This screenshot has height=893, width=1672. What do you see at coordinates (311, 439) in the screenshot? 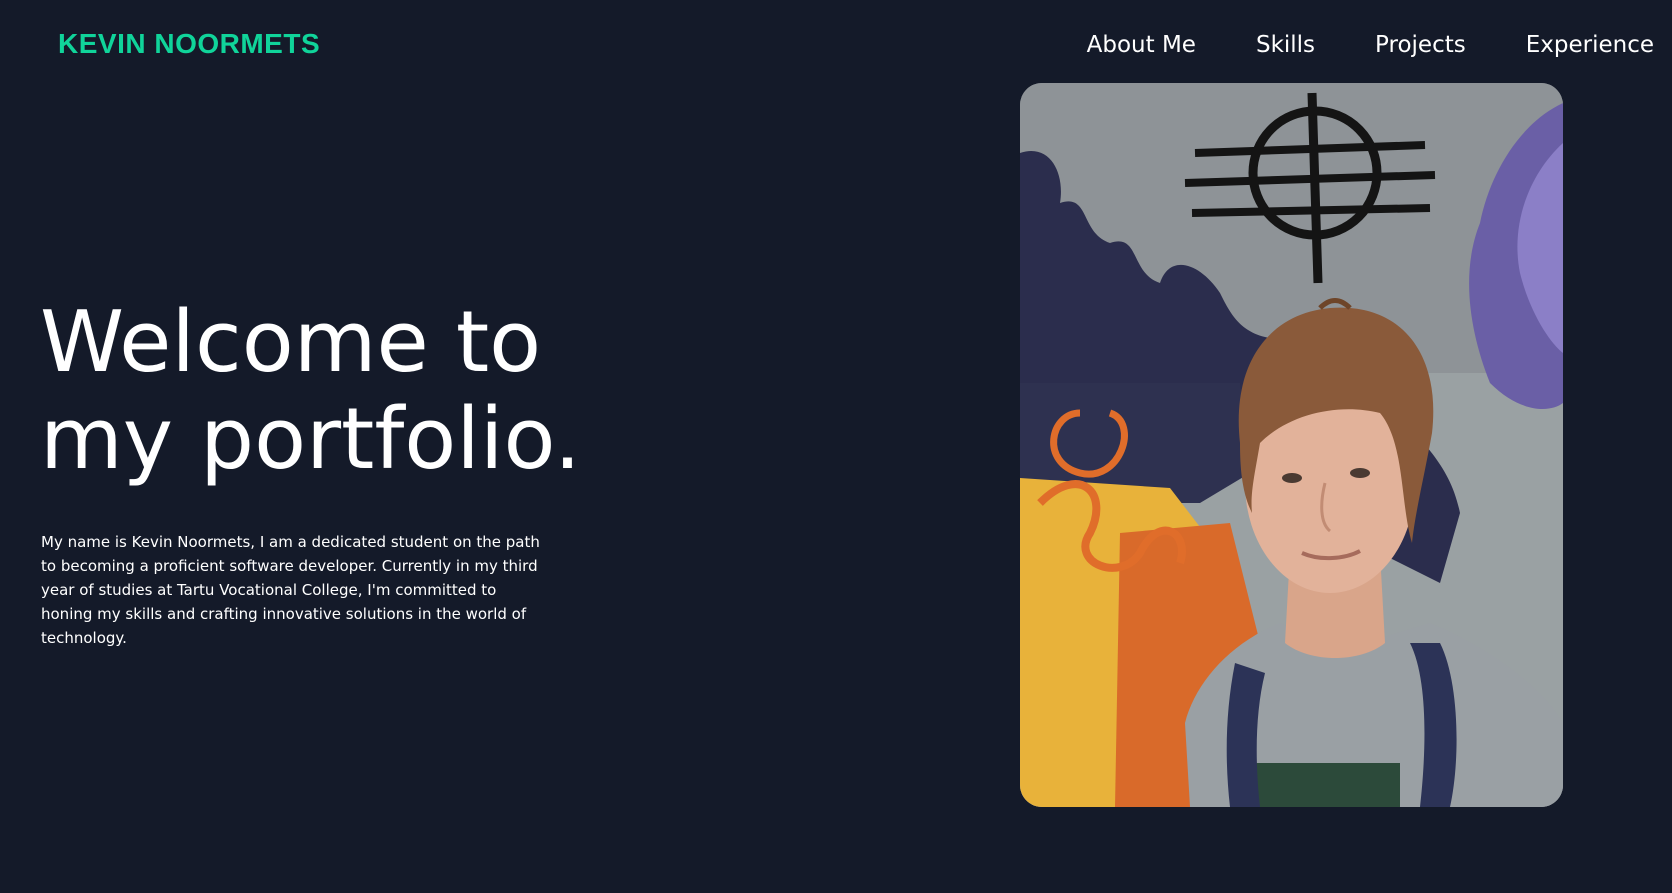
I see `hero-title-line-2: my portfolio.` at bounding box center [311, 439].